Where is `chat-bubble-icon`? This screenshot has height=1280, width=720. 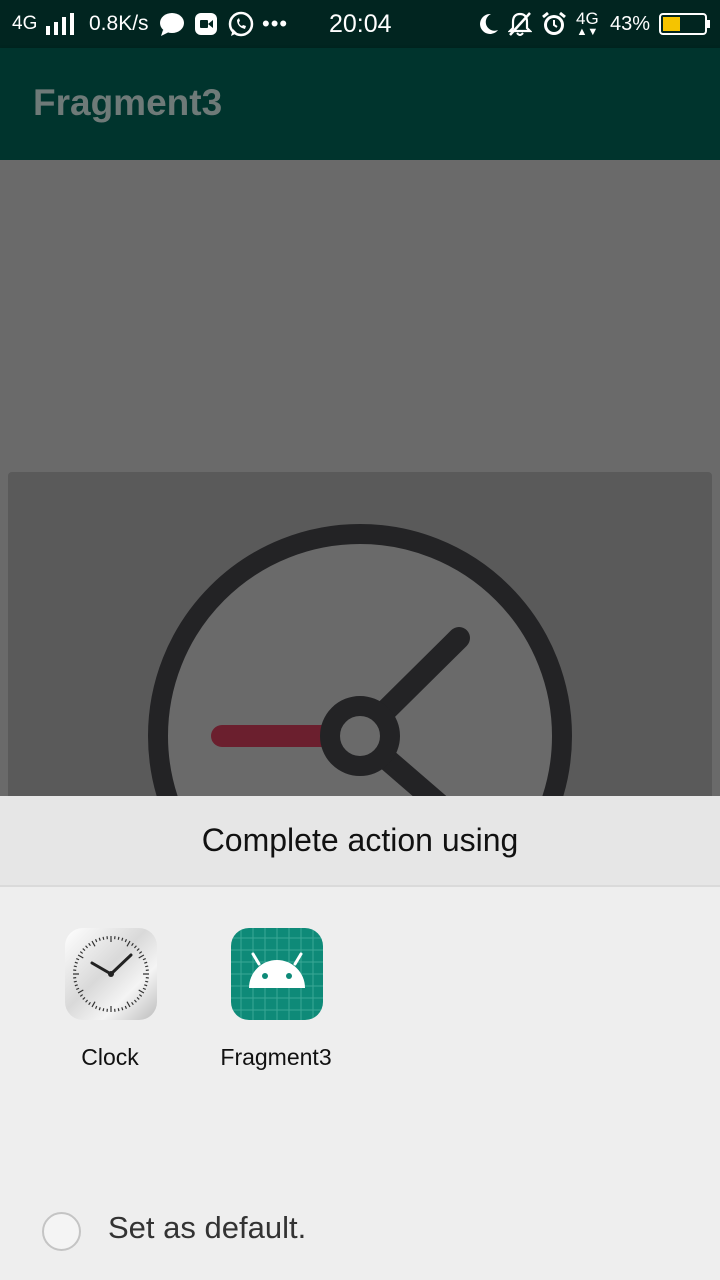
chat-bubble-icon is located at coordinates (172, 24).